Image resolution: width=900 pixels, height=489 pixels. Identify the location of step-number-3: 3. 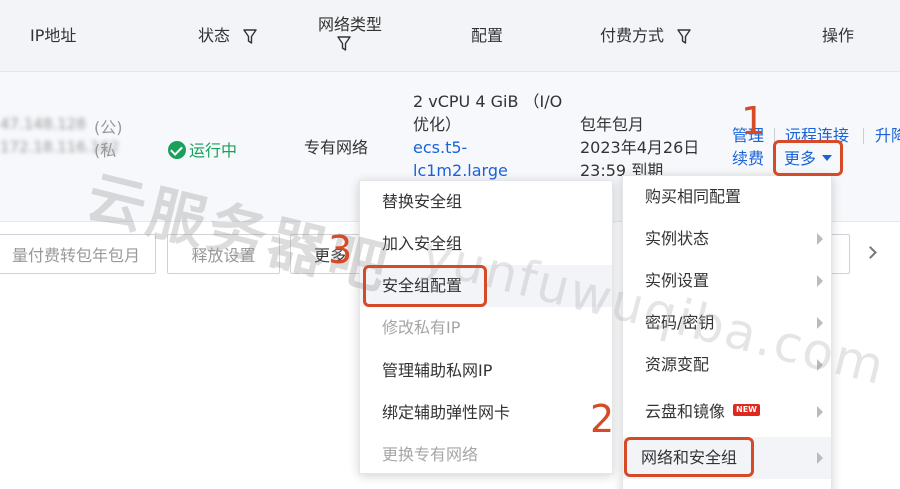
(340, 250).